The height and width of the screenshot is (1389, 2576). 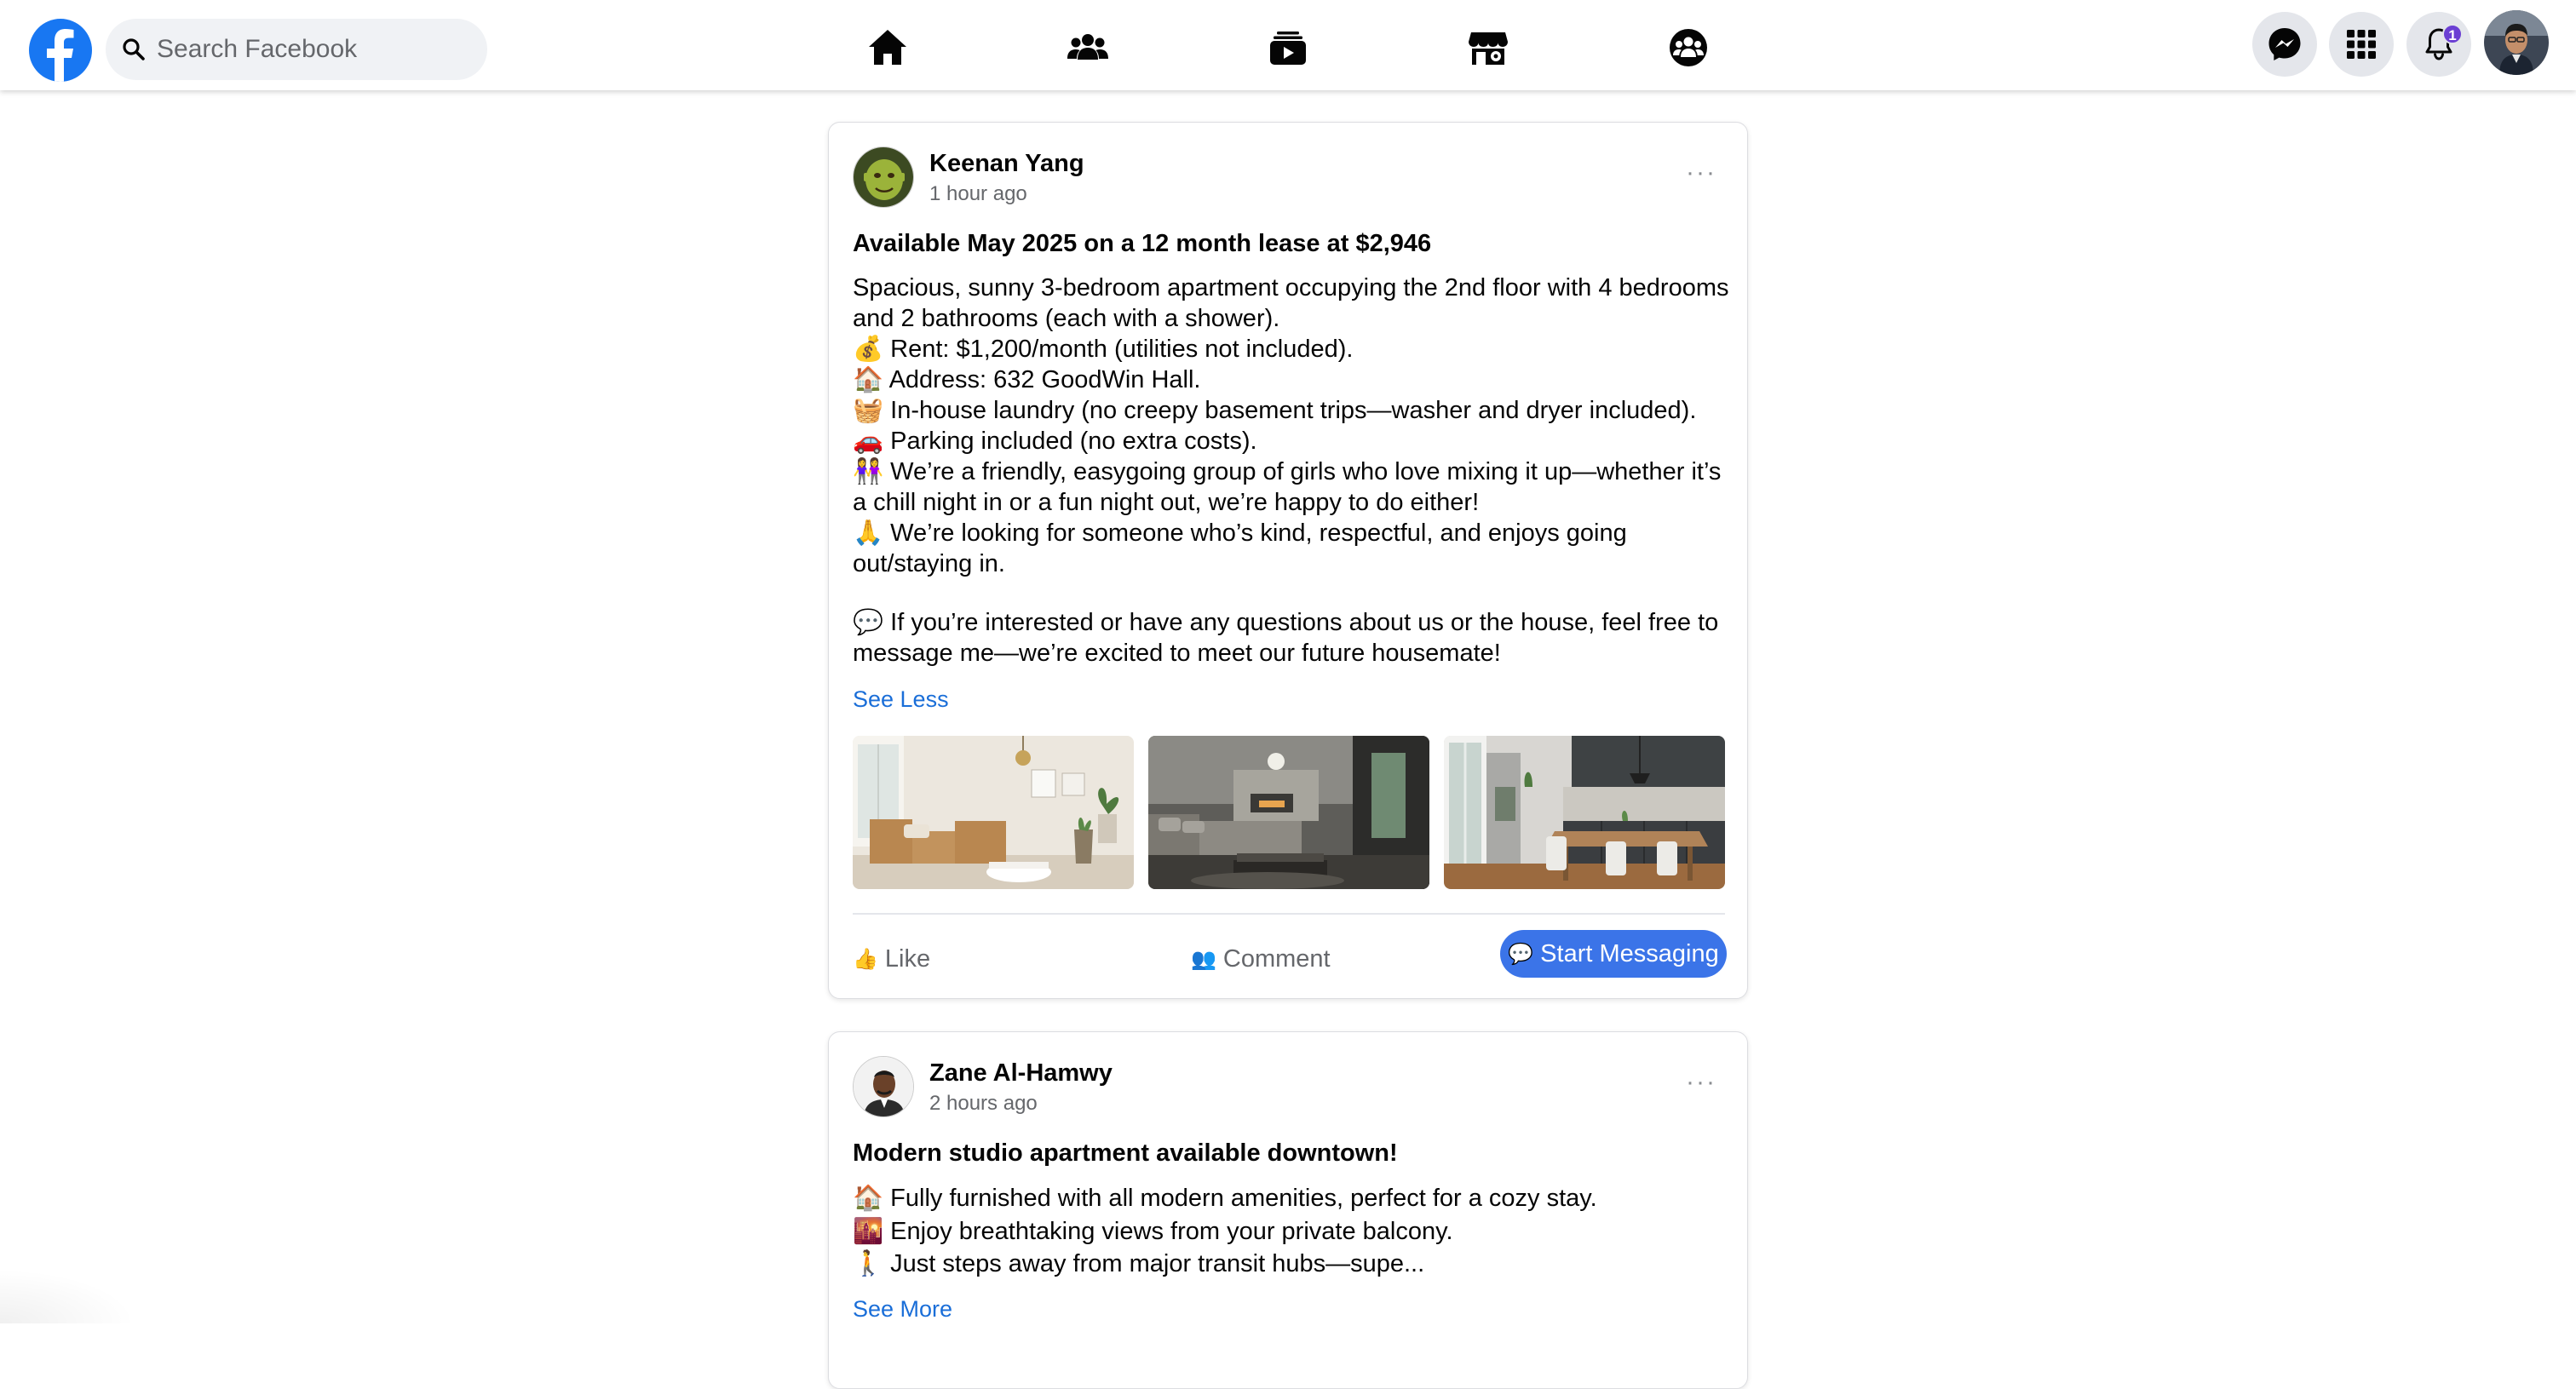 What do you see at coordinates (1288, 178) in the screenshot?
I see `post-header: Keenan Yang 1 hour ago ···` at bounding box center [1288, 178].